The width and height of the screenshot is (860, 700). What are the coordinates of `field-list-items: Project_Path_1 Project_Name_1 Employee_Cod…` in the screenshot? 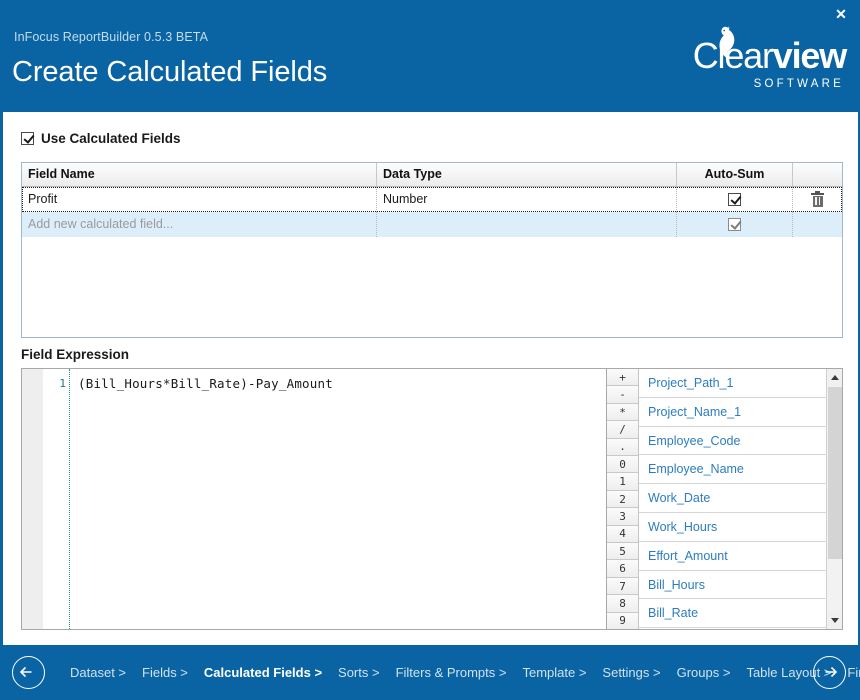 It's located at (740, 499).